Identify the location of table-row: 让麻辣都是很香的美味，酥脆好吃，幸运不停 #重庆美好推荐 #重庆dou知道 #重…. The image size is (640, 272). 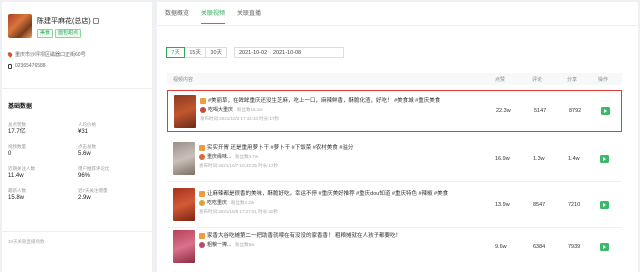
(394, 205).